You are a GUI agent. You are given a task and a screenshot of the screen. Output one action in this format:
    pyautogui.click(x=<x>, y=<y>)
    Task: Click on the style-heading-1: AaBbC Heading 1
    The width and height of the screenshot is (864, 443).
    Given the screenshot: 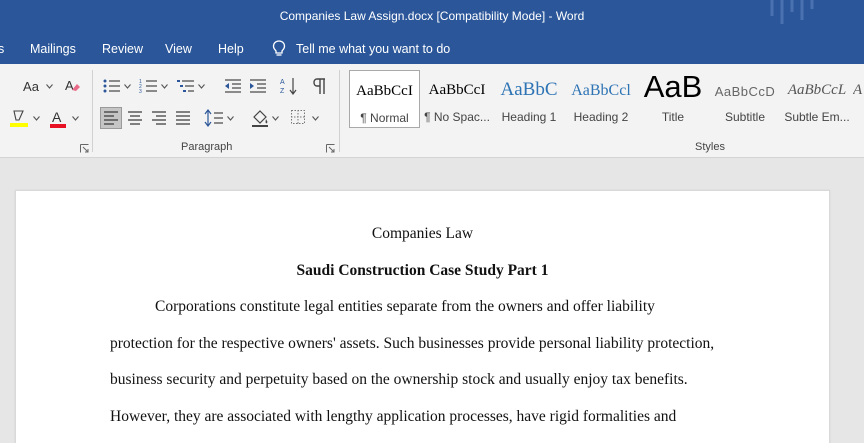 What is the action you would take?
    pyautogui.click(x=529, y=99)
    